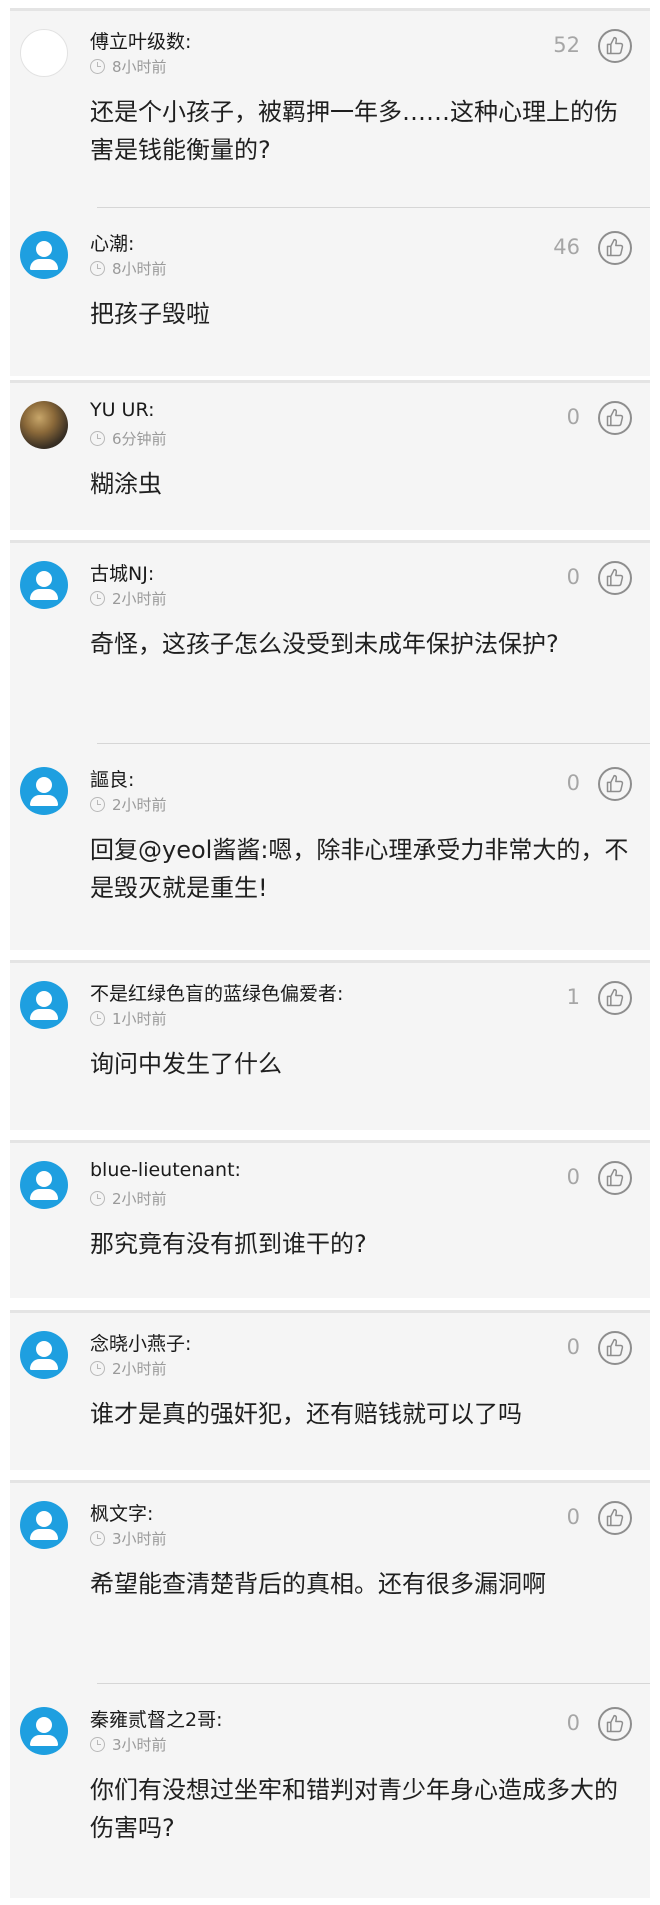 This screenshot has height=1905, width=660. I want to click on username: YU UR:, so click(122, 410).